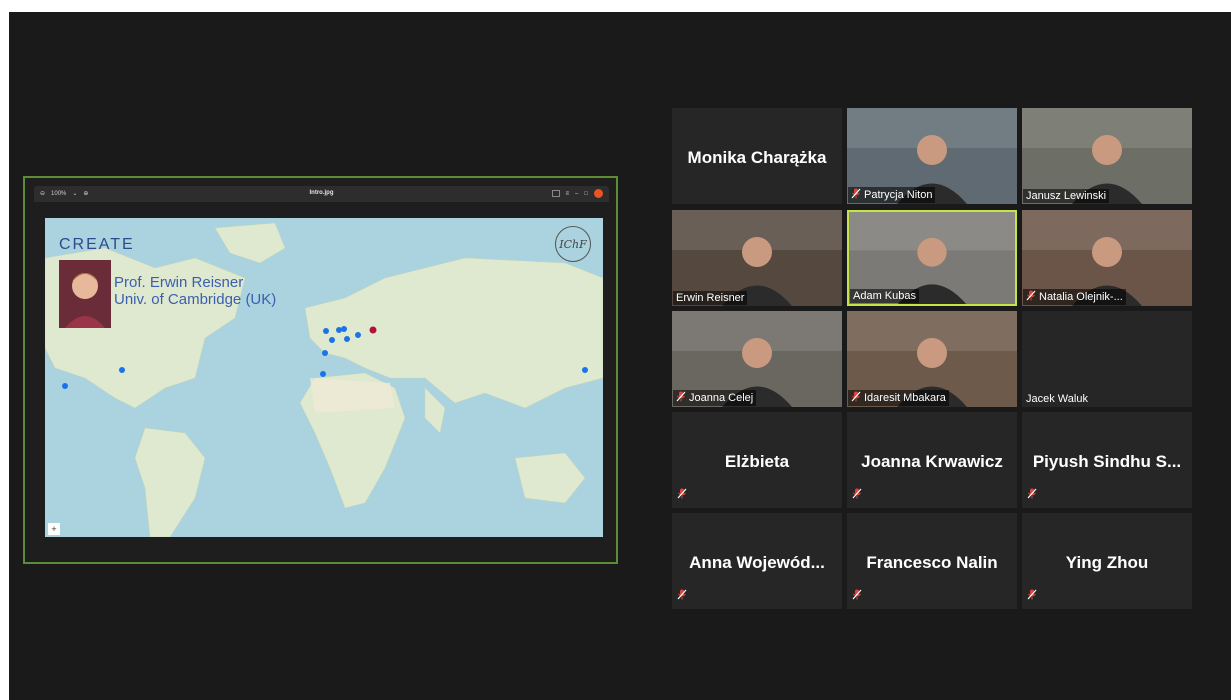  I want to click on participant-name-label: Erwin Reisner, so click(710, 298).